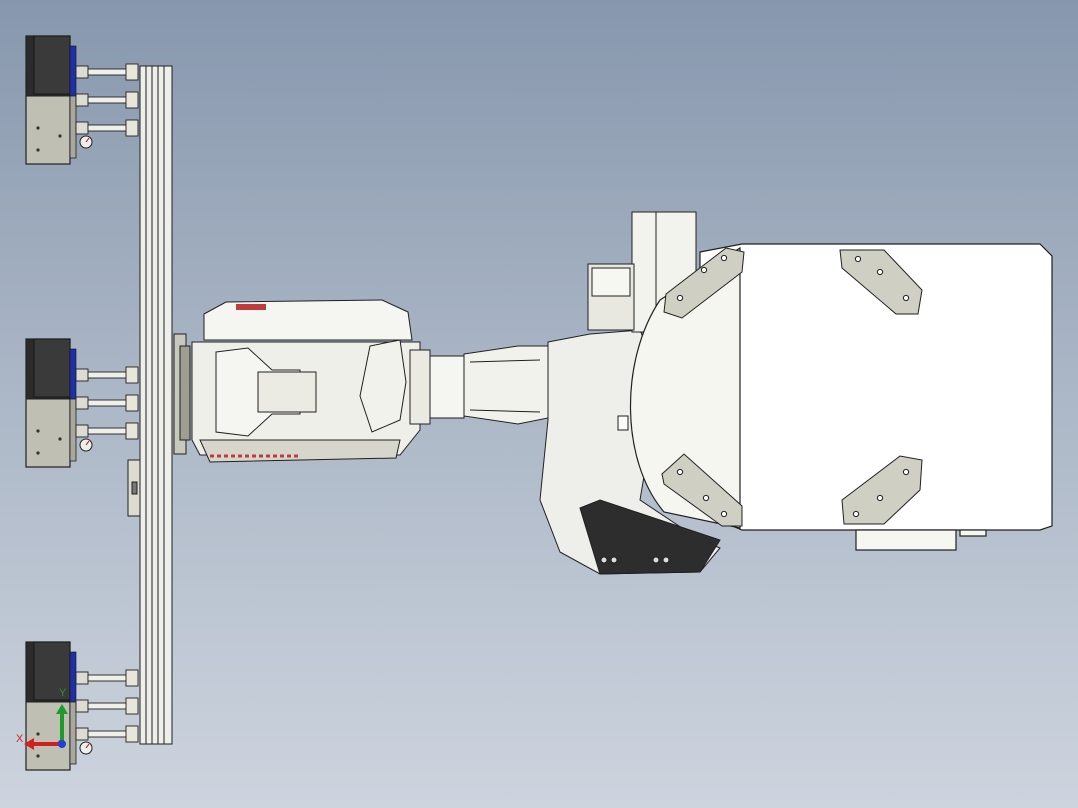 Image resolution: width=1078 pixels, height=808 pixels. What do you see at coordinates (479, 385) in the screenshot?
I see `robot-arm-tube` at bounding box center [479, 385].